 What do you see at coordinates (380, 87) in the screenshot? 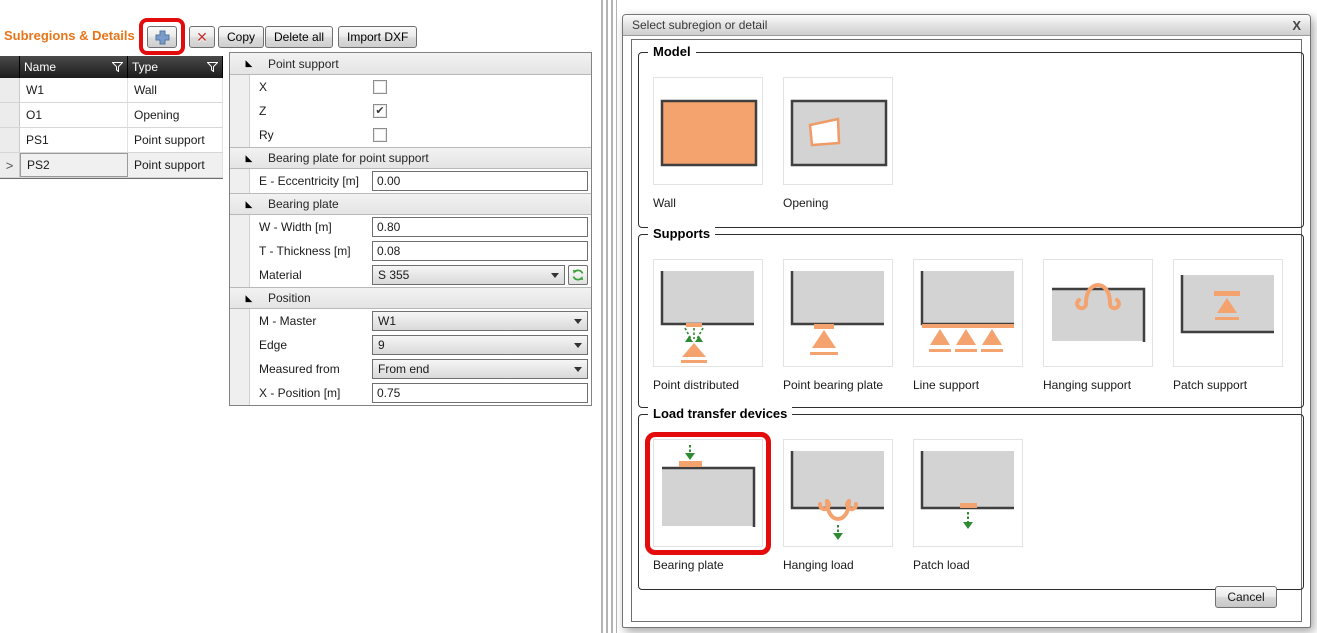
I see `x-checkbox` at bounding box center [380, 87].